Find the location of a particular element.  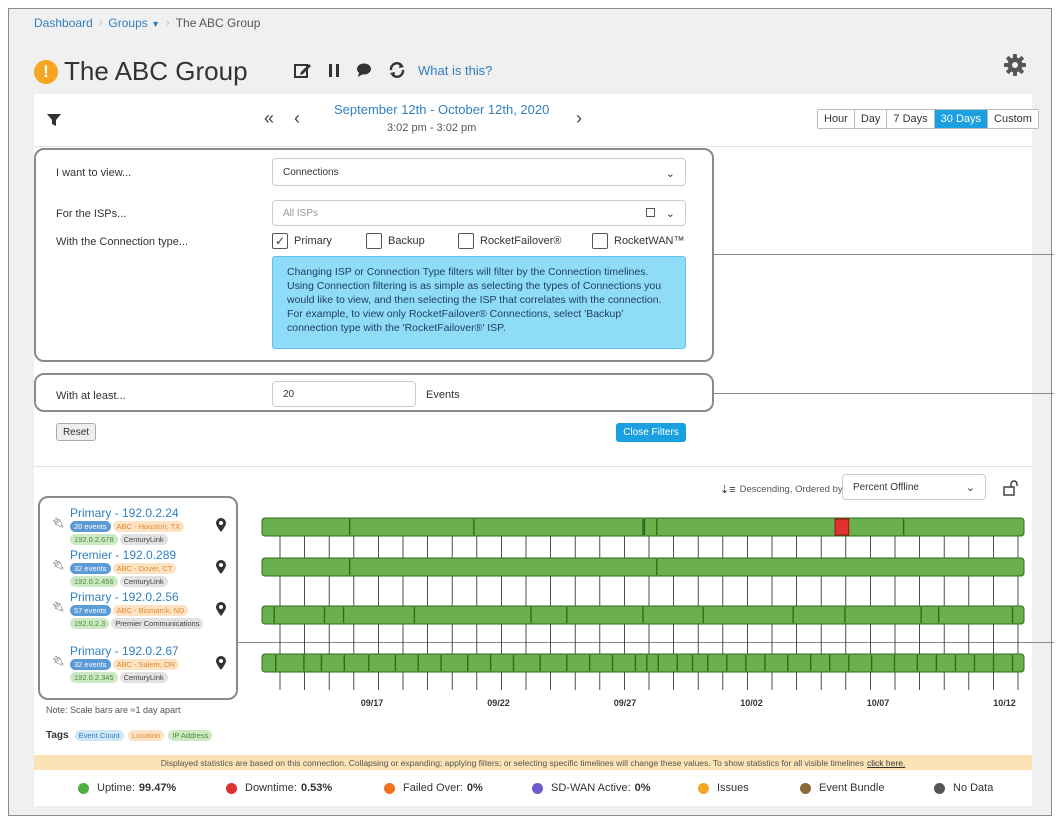

chevron-down-icon: ⌄ is located at coordinates (970, 488).